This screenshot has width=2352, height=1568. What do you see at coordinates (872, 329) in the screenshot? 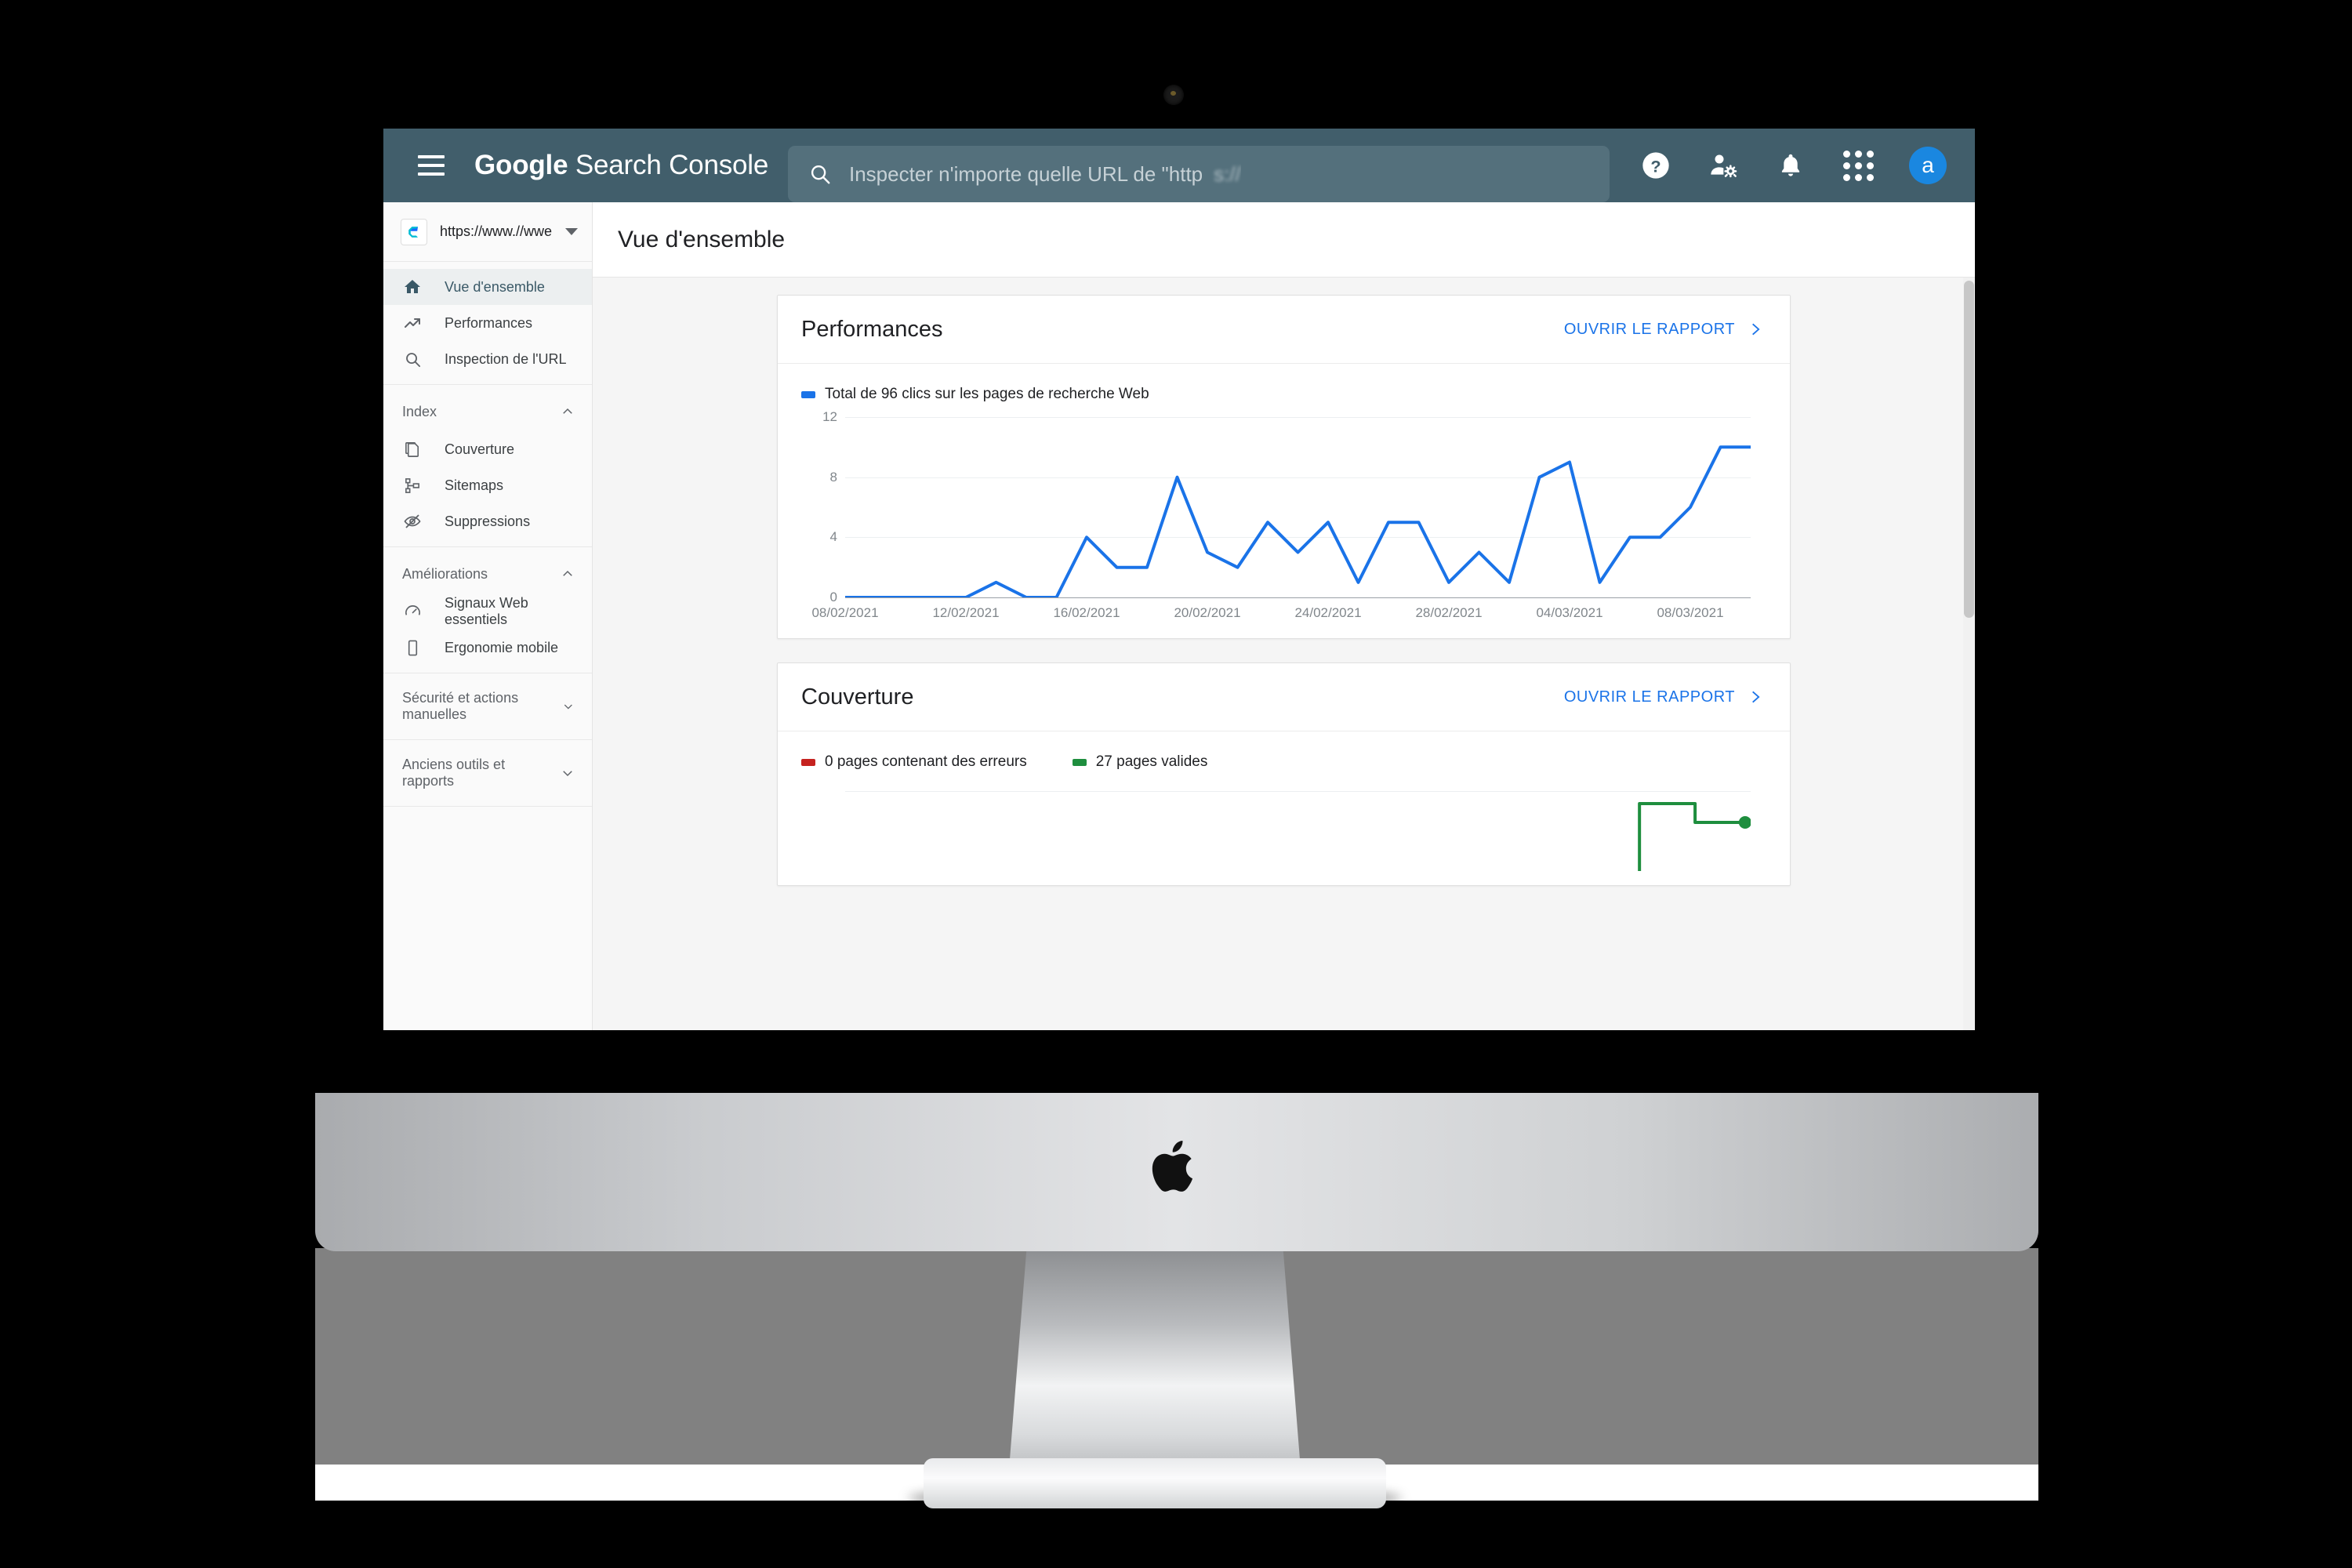
I see `performance-card-title: Performances` at bounding box center [872, 329].